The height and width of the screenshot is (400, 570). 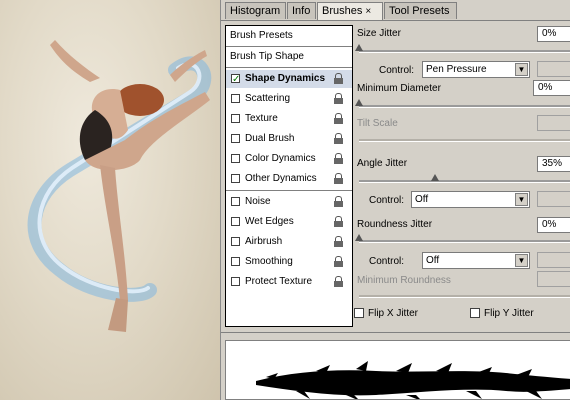 What do you see at coordinates (235, 221) in the screenshot?
I see `checkbox-wet-edges` at bounding box center [235, 221].